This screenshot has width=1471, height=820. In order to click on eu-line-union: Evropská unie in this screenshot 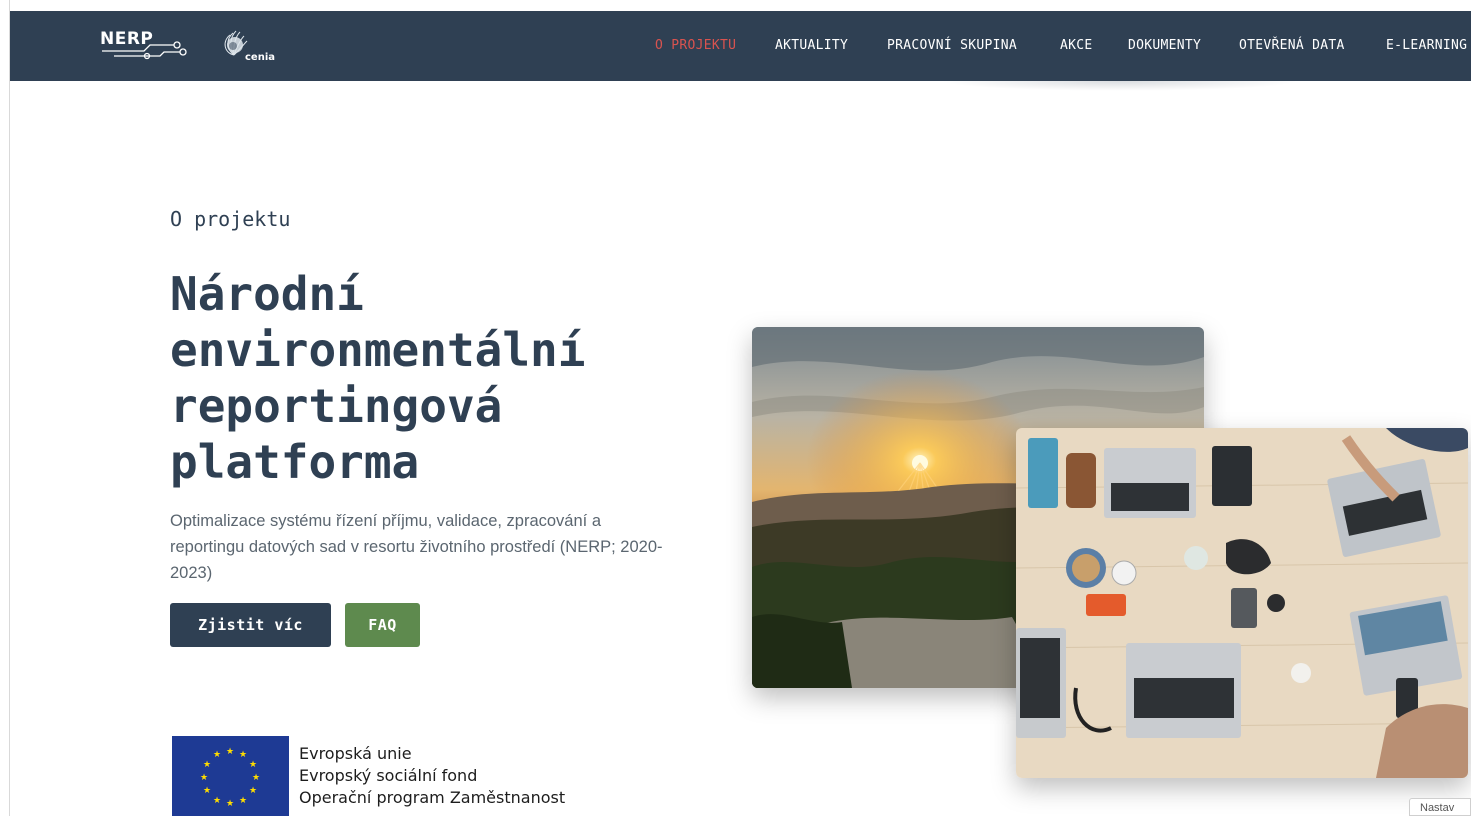, I will do `click(355, 753)`.